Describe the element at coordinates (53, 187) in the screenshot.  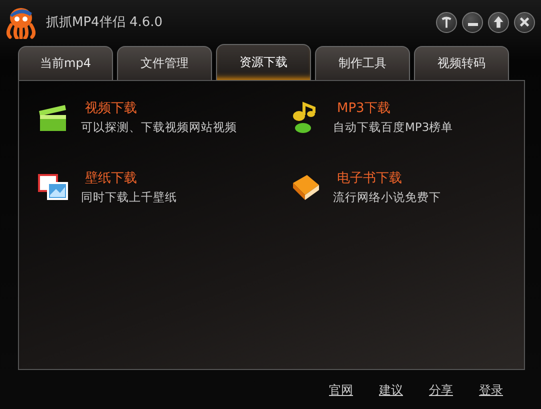
I see `pictures-icon` at that location.